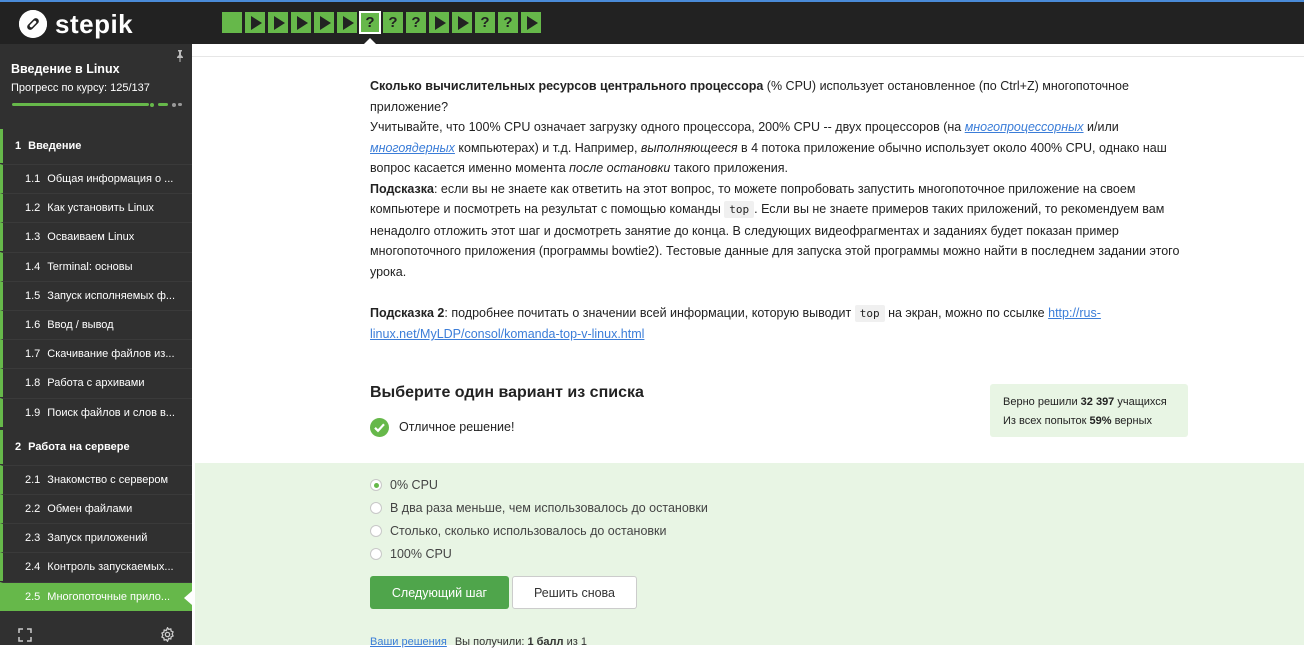 Image resolution: width=1304 pixels, height=648 pixels. I want to click on sidebar-item-lesson: 1.8 Работа с архивами, so click(96, 383).